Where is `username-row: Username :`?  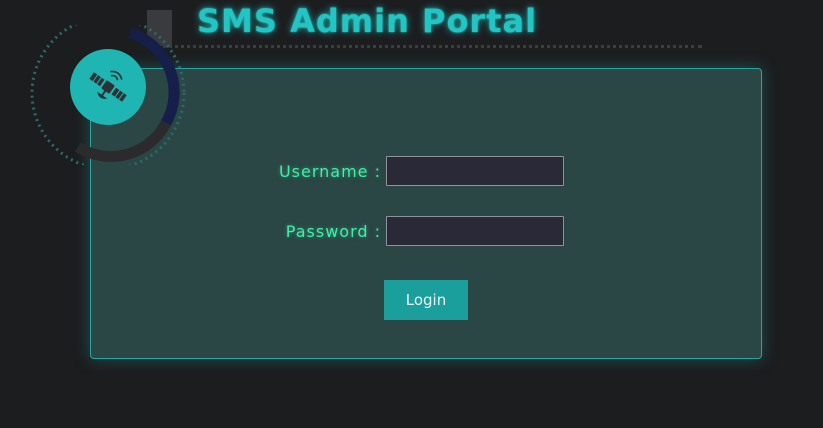
username-row: Username : is located at coordinates (411, 173).